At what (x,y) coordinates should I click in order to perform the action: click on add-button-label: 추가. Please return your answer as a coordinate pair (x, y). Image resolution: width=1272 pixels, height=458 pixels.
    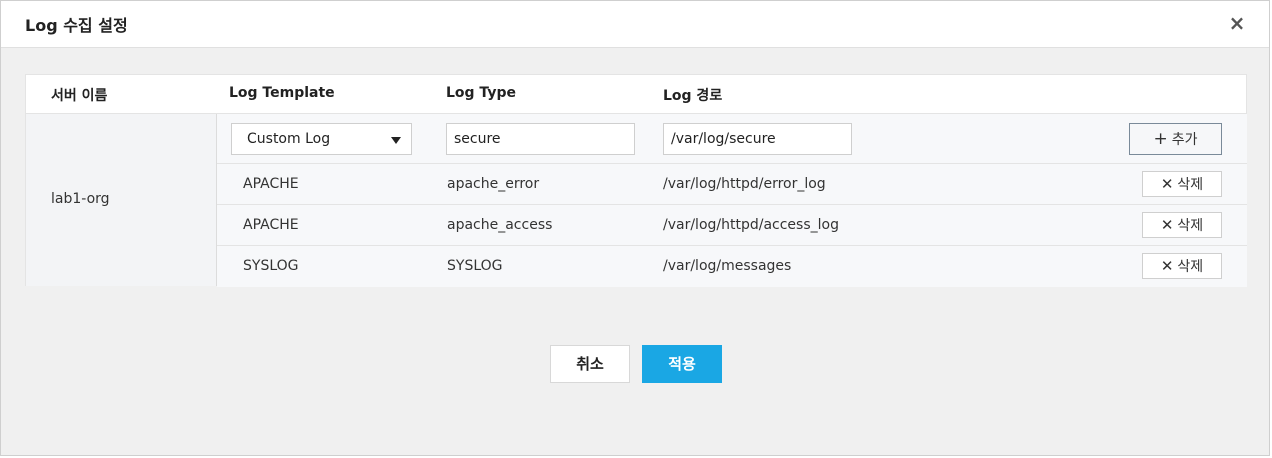
    Looking at the image, I should click on (1184, 140).